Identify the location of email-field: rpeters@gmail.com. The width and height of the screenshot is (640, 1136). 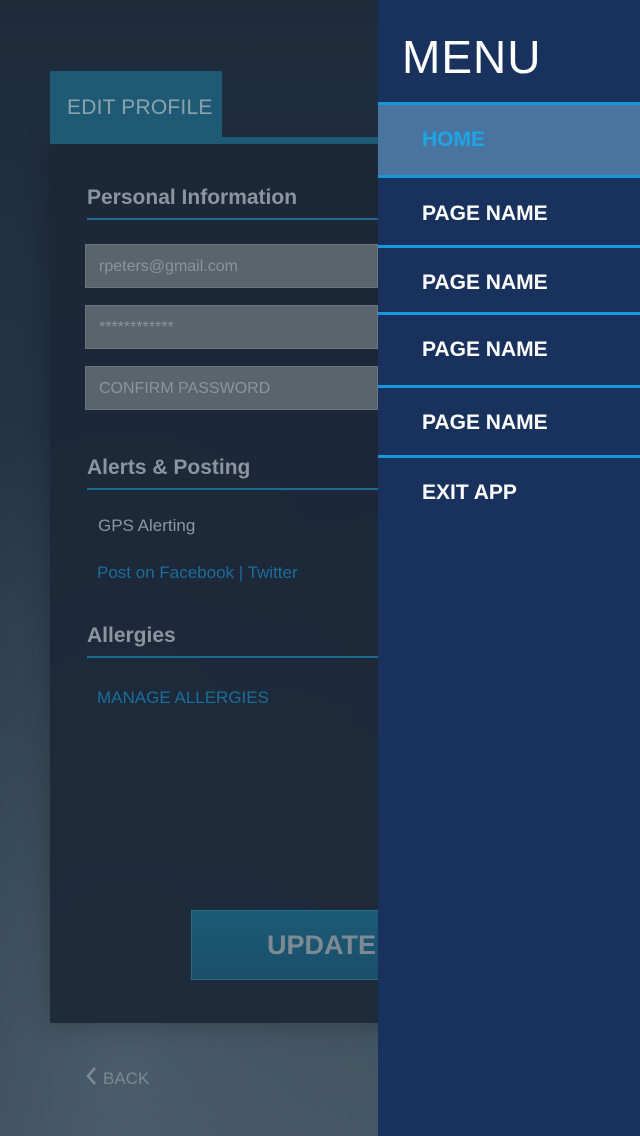
(231, 266).